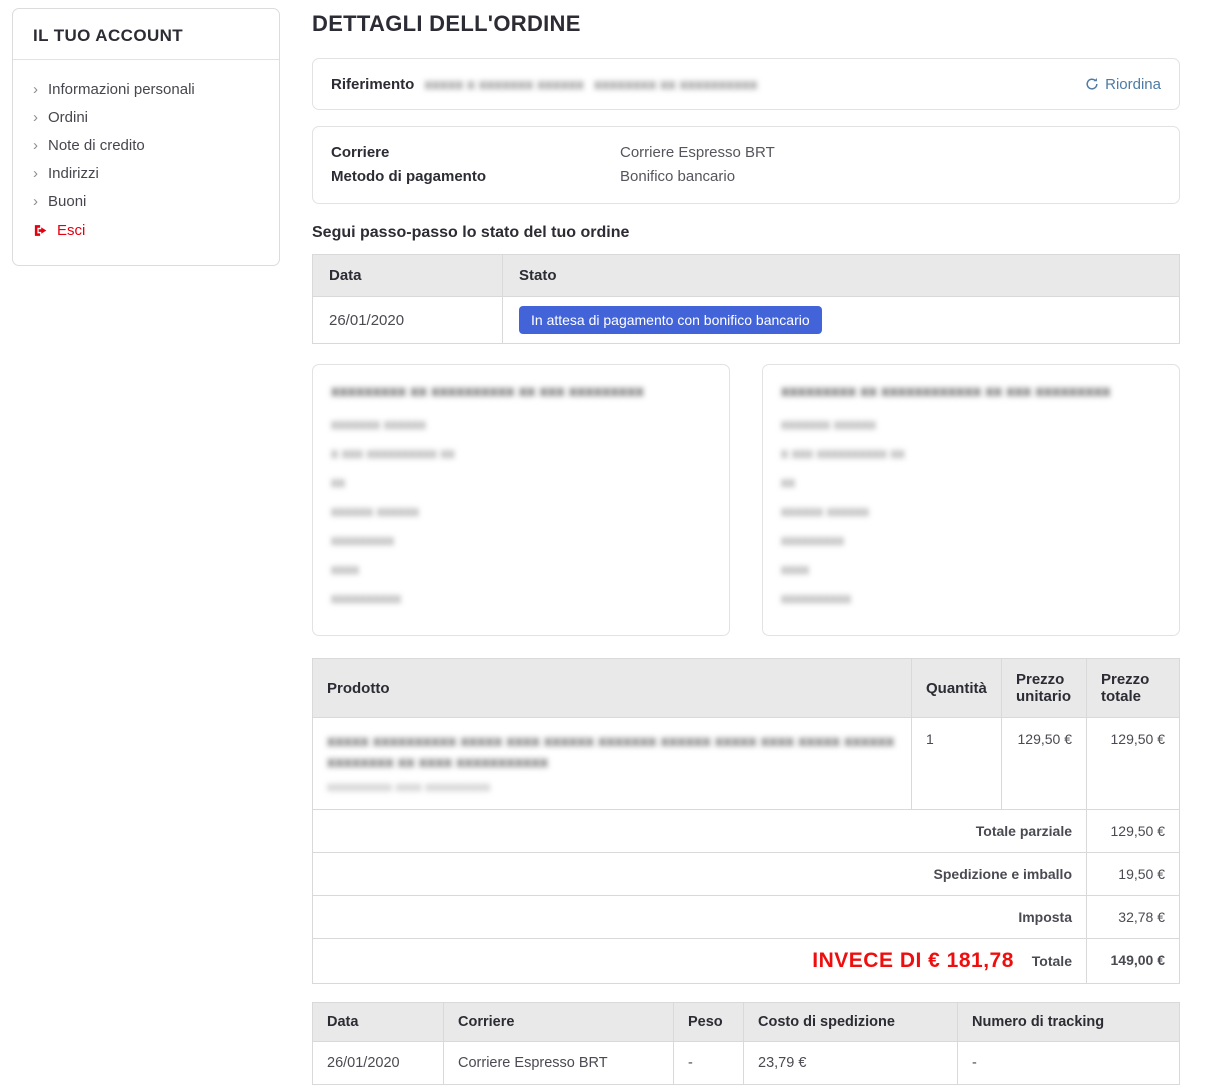 The height and width of the screenshot is (1085, 1219). Describe the element at coordinates (1044, 688) in the screenshot. I see `product-header-unit-price: Prezzo unitario` at that location.